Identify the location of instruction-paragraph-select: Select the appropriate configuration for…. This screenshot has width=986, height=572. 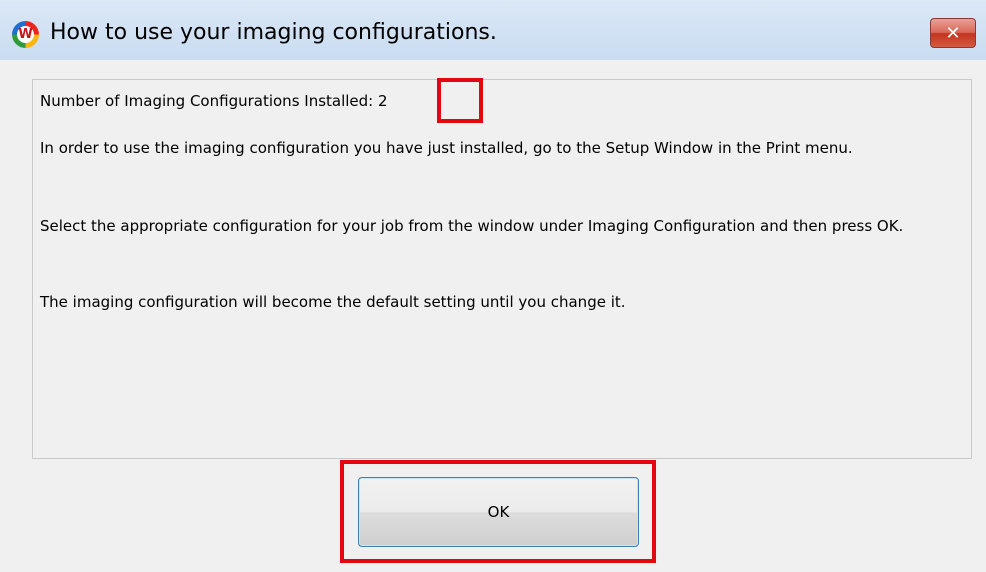
(472, 226).